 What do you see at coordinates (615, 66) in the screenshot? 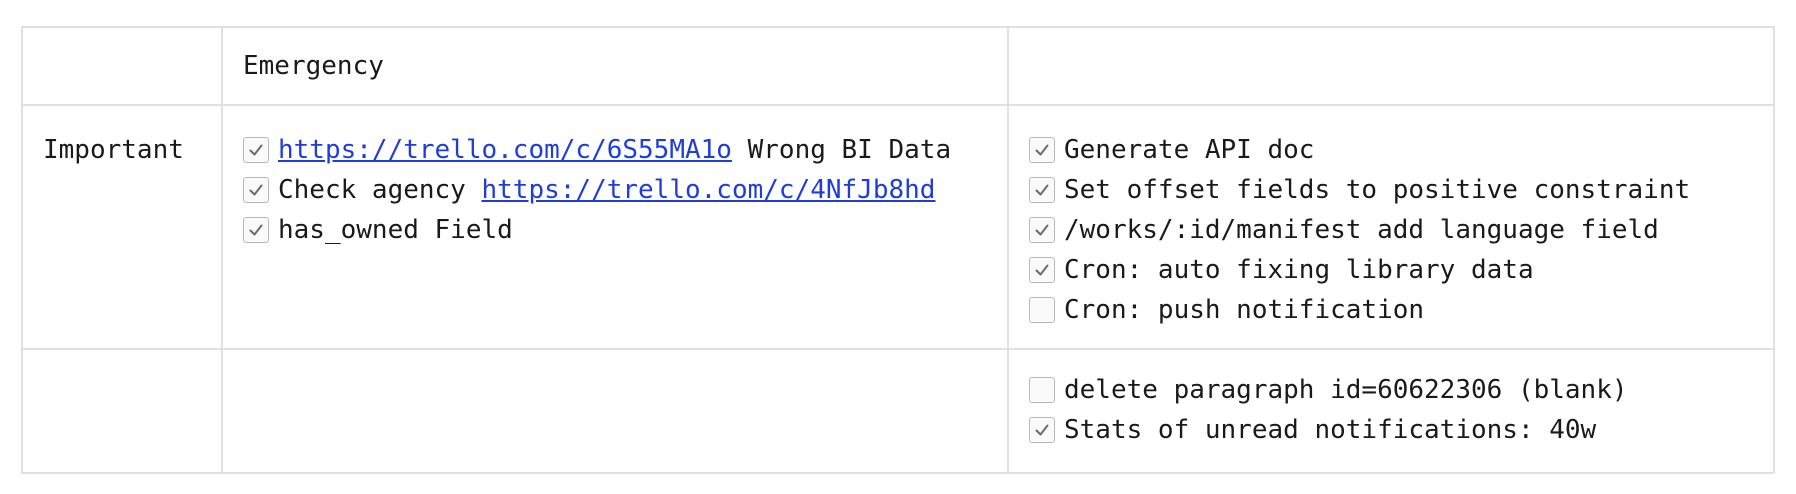
I see `header-cell-emergency: Emergency` at bounding box center [615, 66].